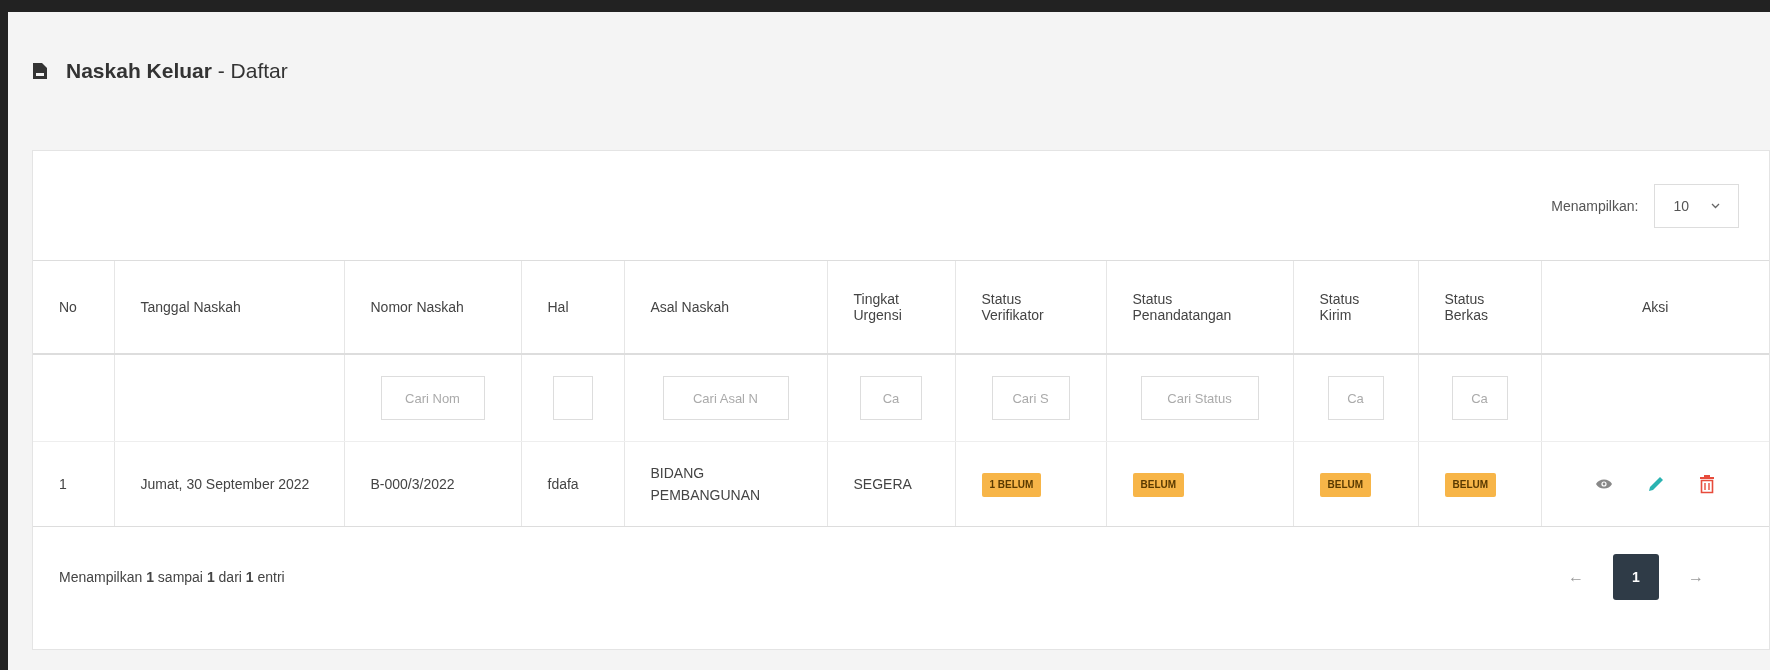 This screenshot has width=1770, height=670. Describe the element at coordinates (1636, 577) in the screenshot. I see `page-button: 1` at that location.